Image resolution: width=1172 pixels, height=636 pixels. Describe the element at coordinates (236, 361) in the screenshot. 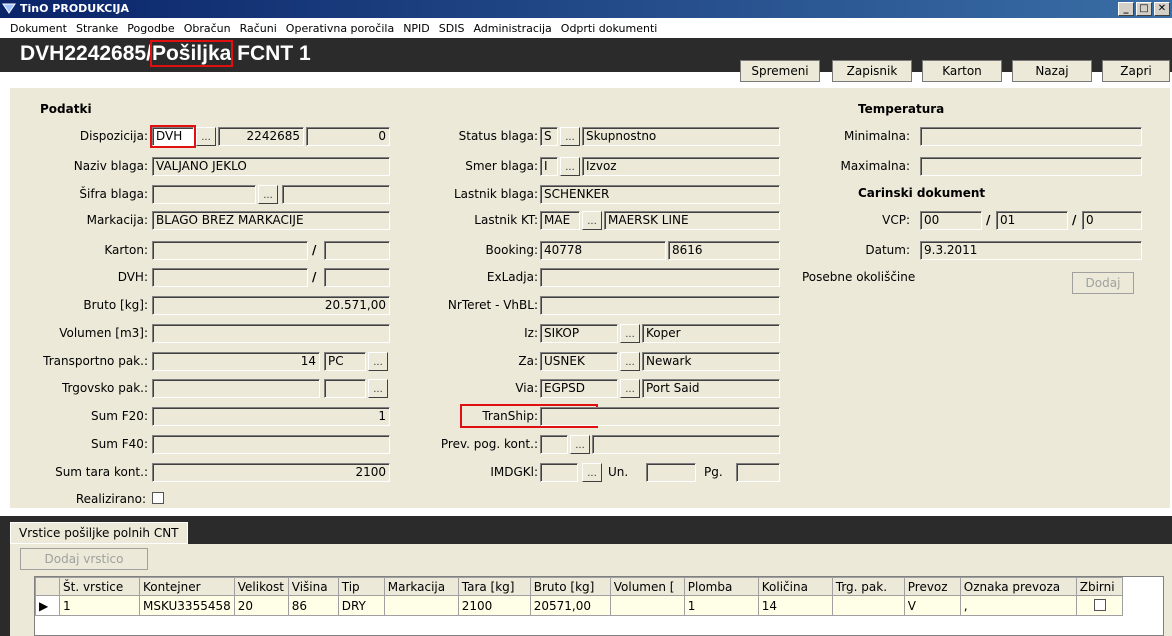

I see `transportno-pak-field: 14` at that location.